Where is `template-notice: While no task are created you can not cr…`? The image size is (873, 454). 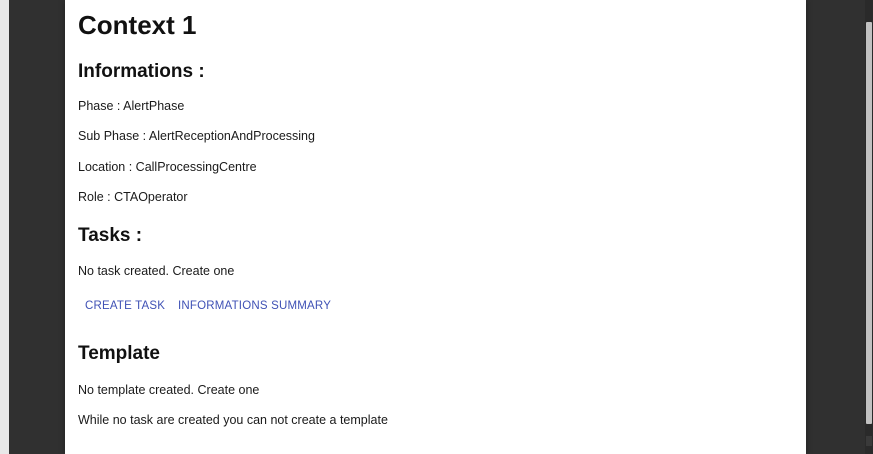 template-notice: While no task are created you can not cr… is located at coordinates (233, 420).